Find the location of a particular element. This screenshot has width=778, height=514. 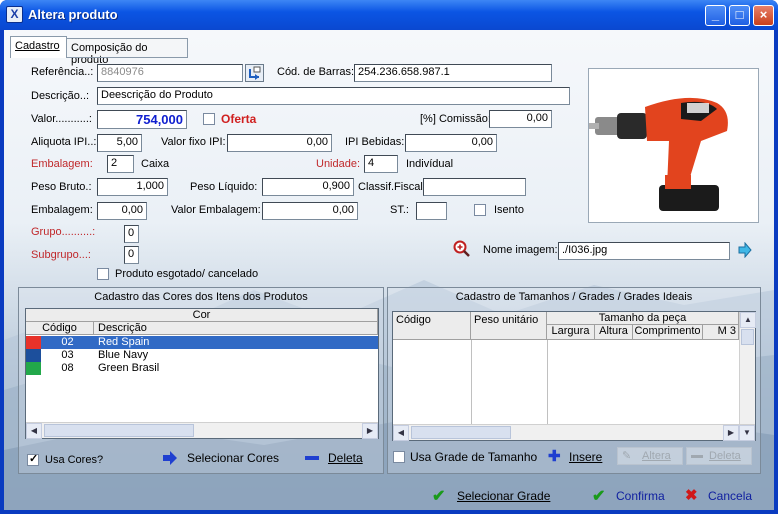

close-button: × is located at coordinates (763, 15).